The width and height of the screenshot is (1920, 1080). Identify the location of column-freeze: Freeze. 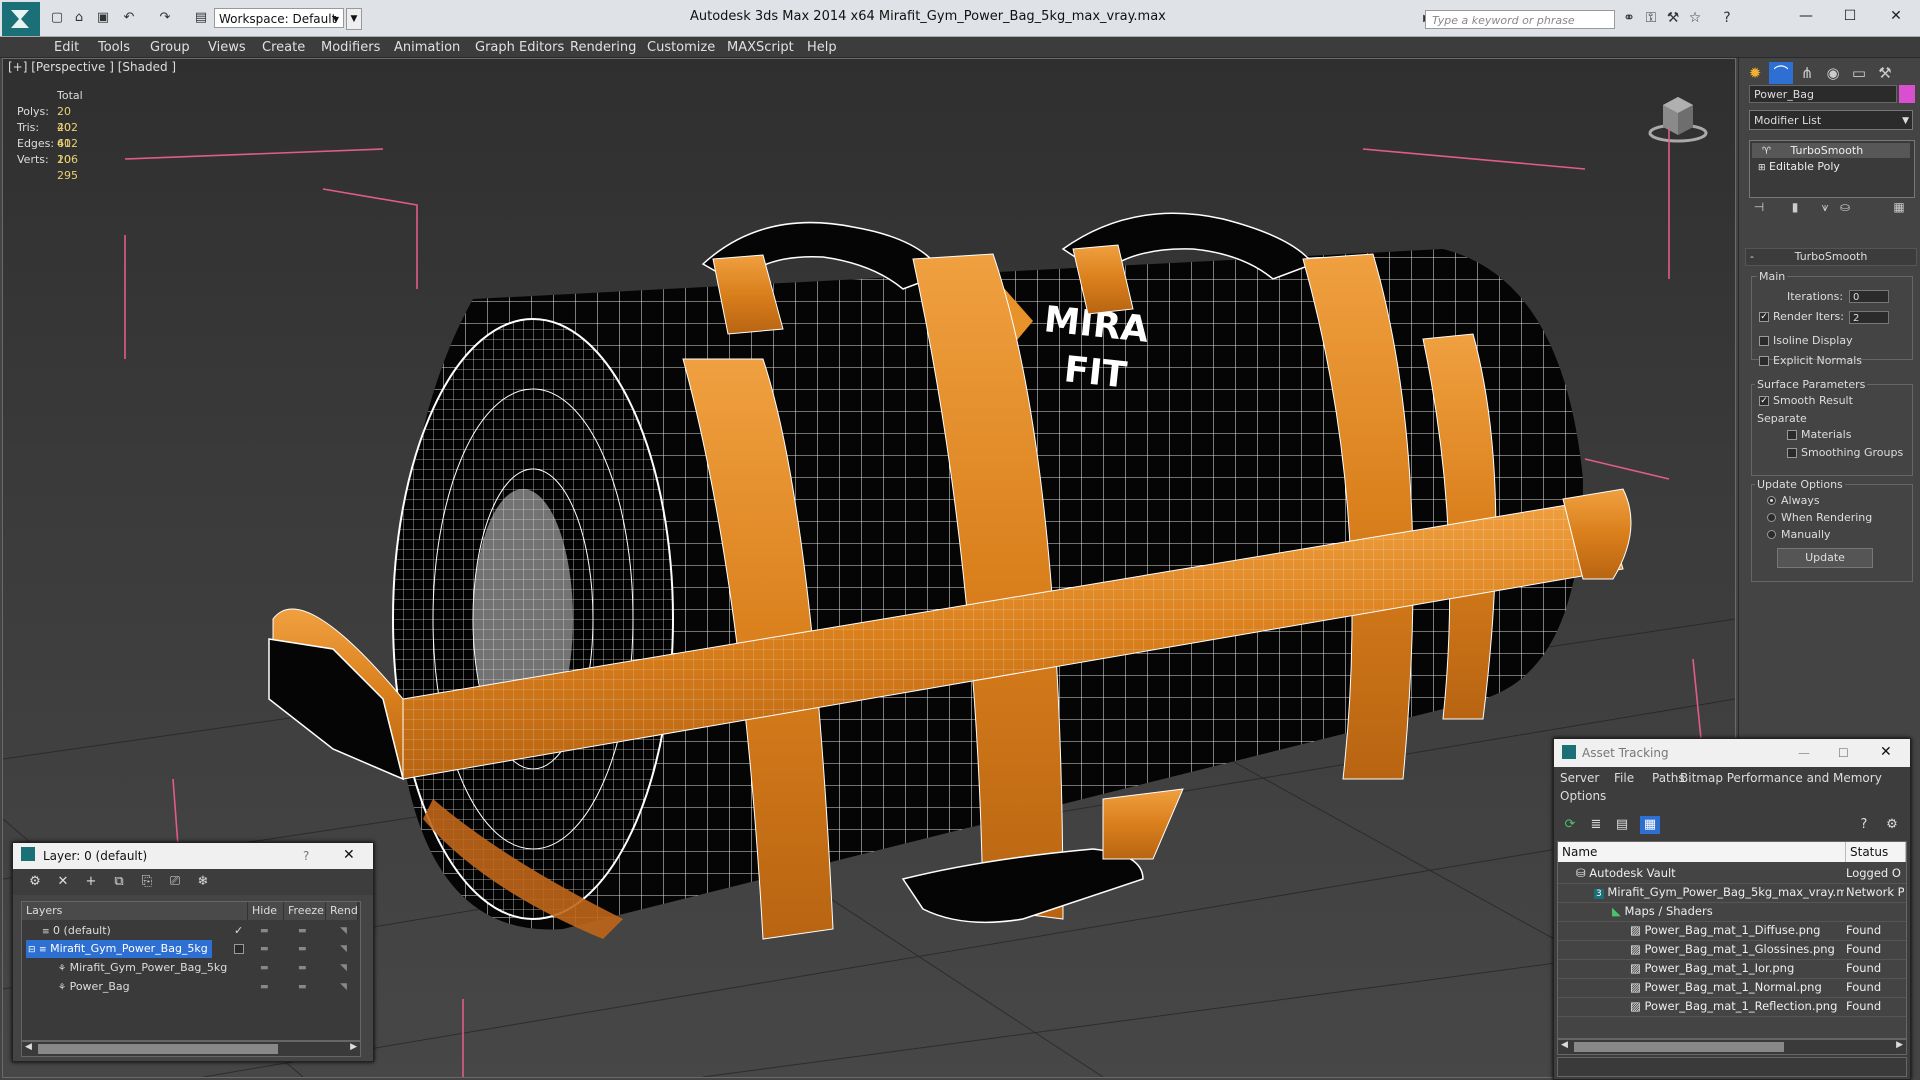
(305, 911).